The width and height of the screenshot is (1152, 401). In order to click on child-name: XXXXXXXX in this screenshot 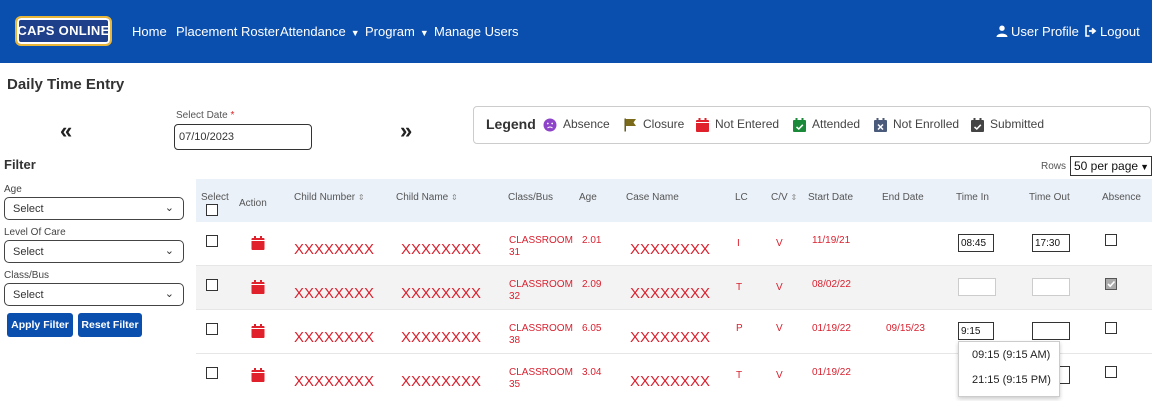, I will do `click(441, 337)`.